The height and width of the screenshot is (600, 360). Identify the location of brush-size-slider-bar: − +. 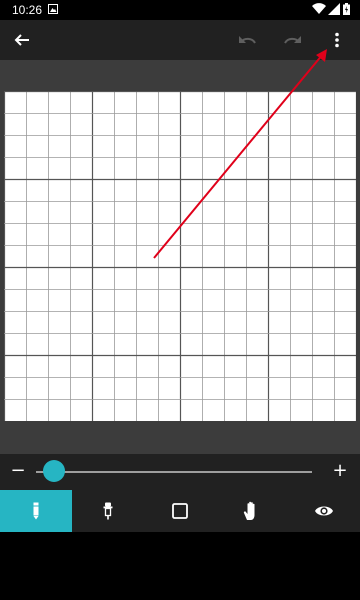
(180, 472).